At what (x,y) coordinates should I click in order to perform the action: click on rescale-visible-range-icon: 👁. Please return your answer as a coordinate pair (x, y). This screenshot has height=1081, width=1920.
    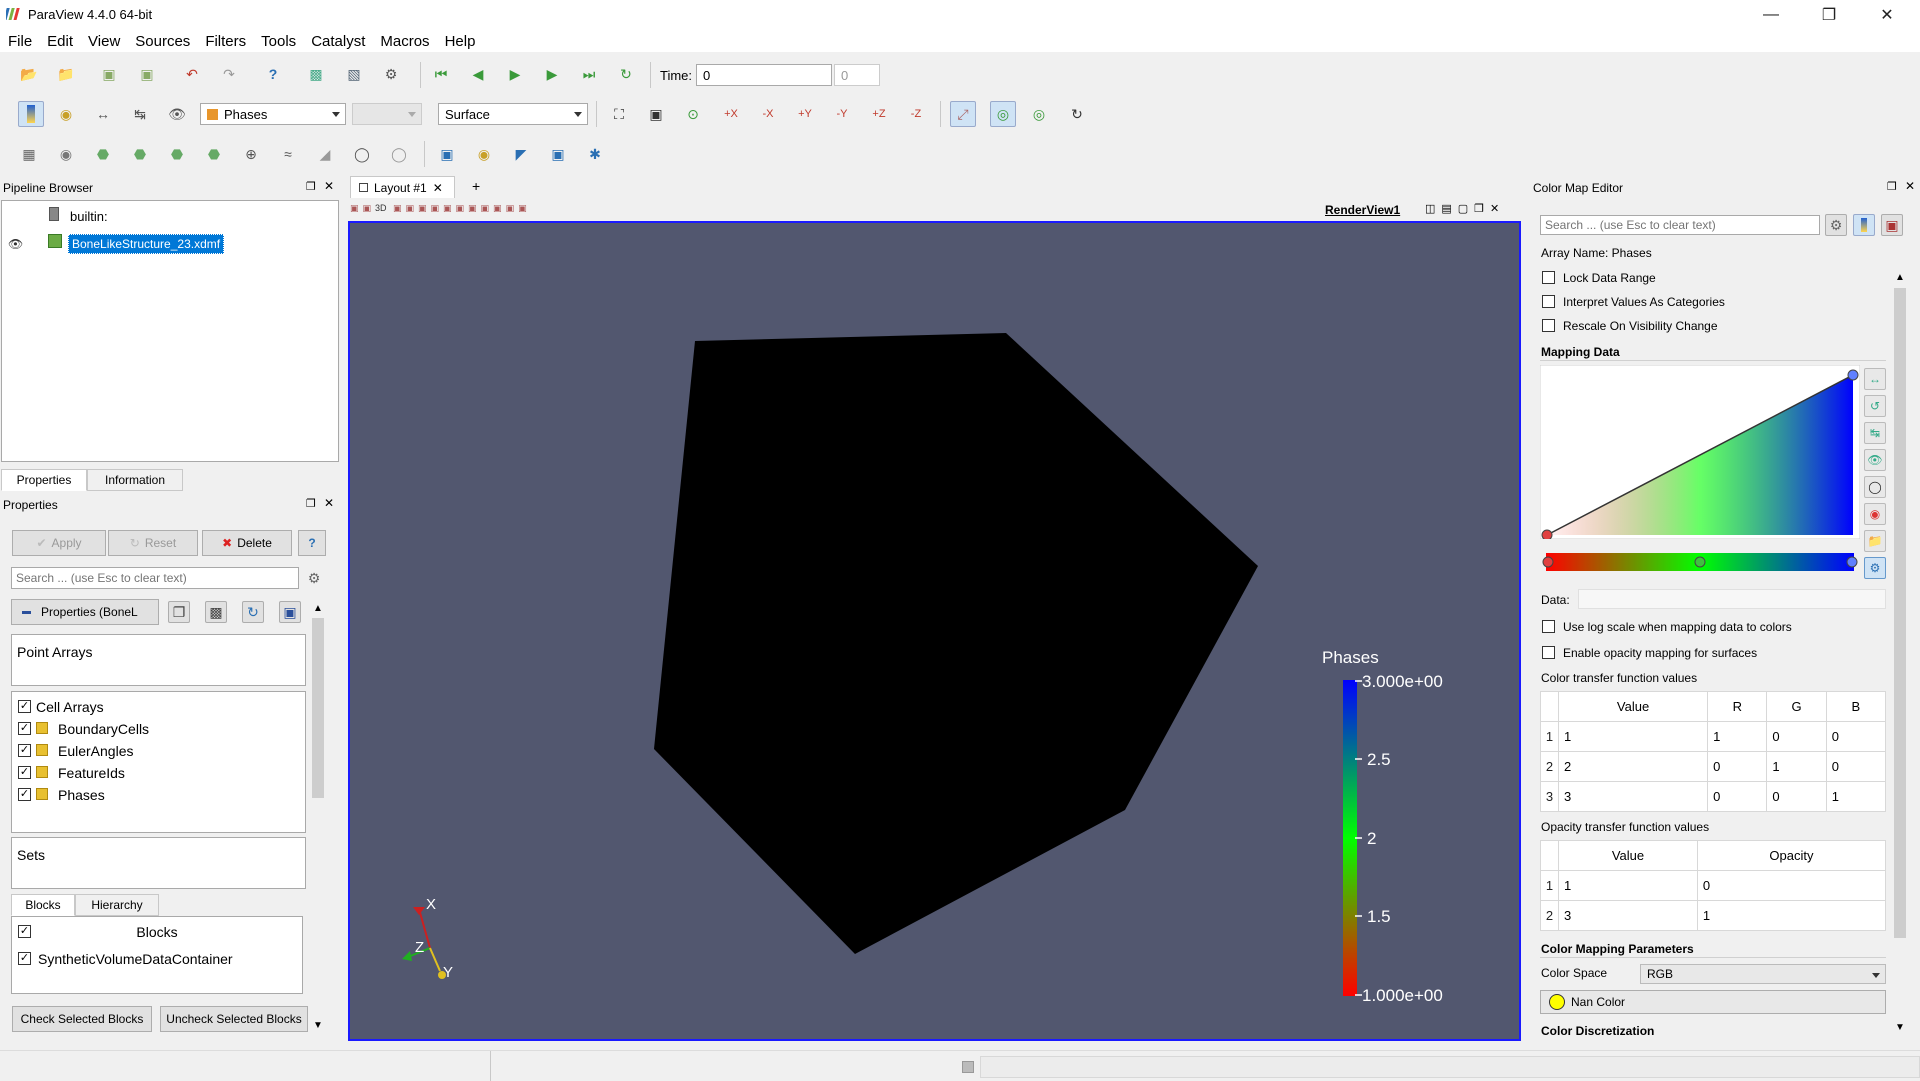
    Looking at the image, I should click on (177, 114).